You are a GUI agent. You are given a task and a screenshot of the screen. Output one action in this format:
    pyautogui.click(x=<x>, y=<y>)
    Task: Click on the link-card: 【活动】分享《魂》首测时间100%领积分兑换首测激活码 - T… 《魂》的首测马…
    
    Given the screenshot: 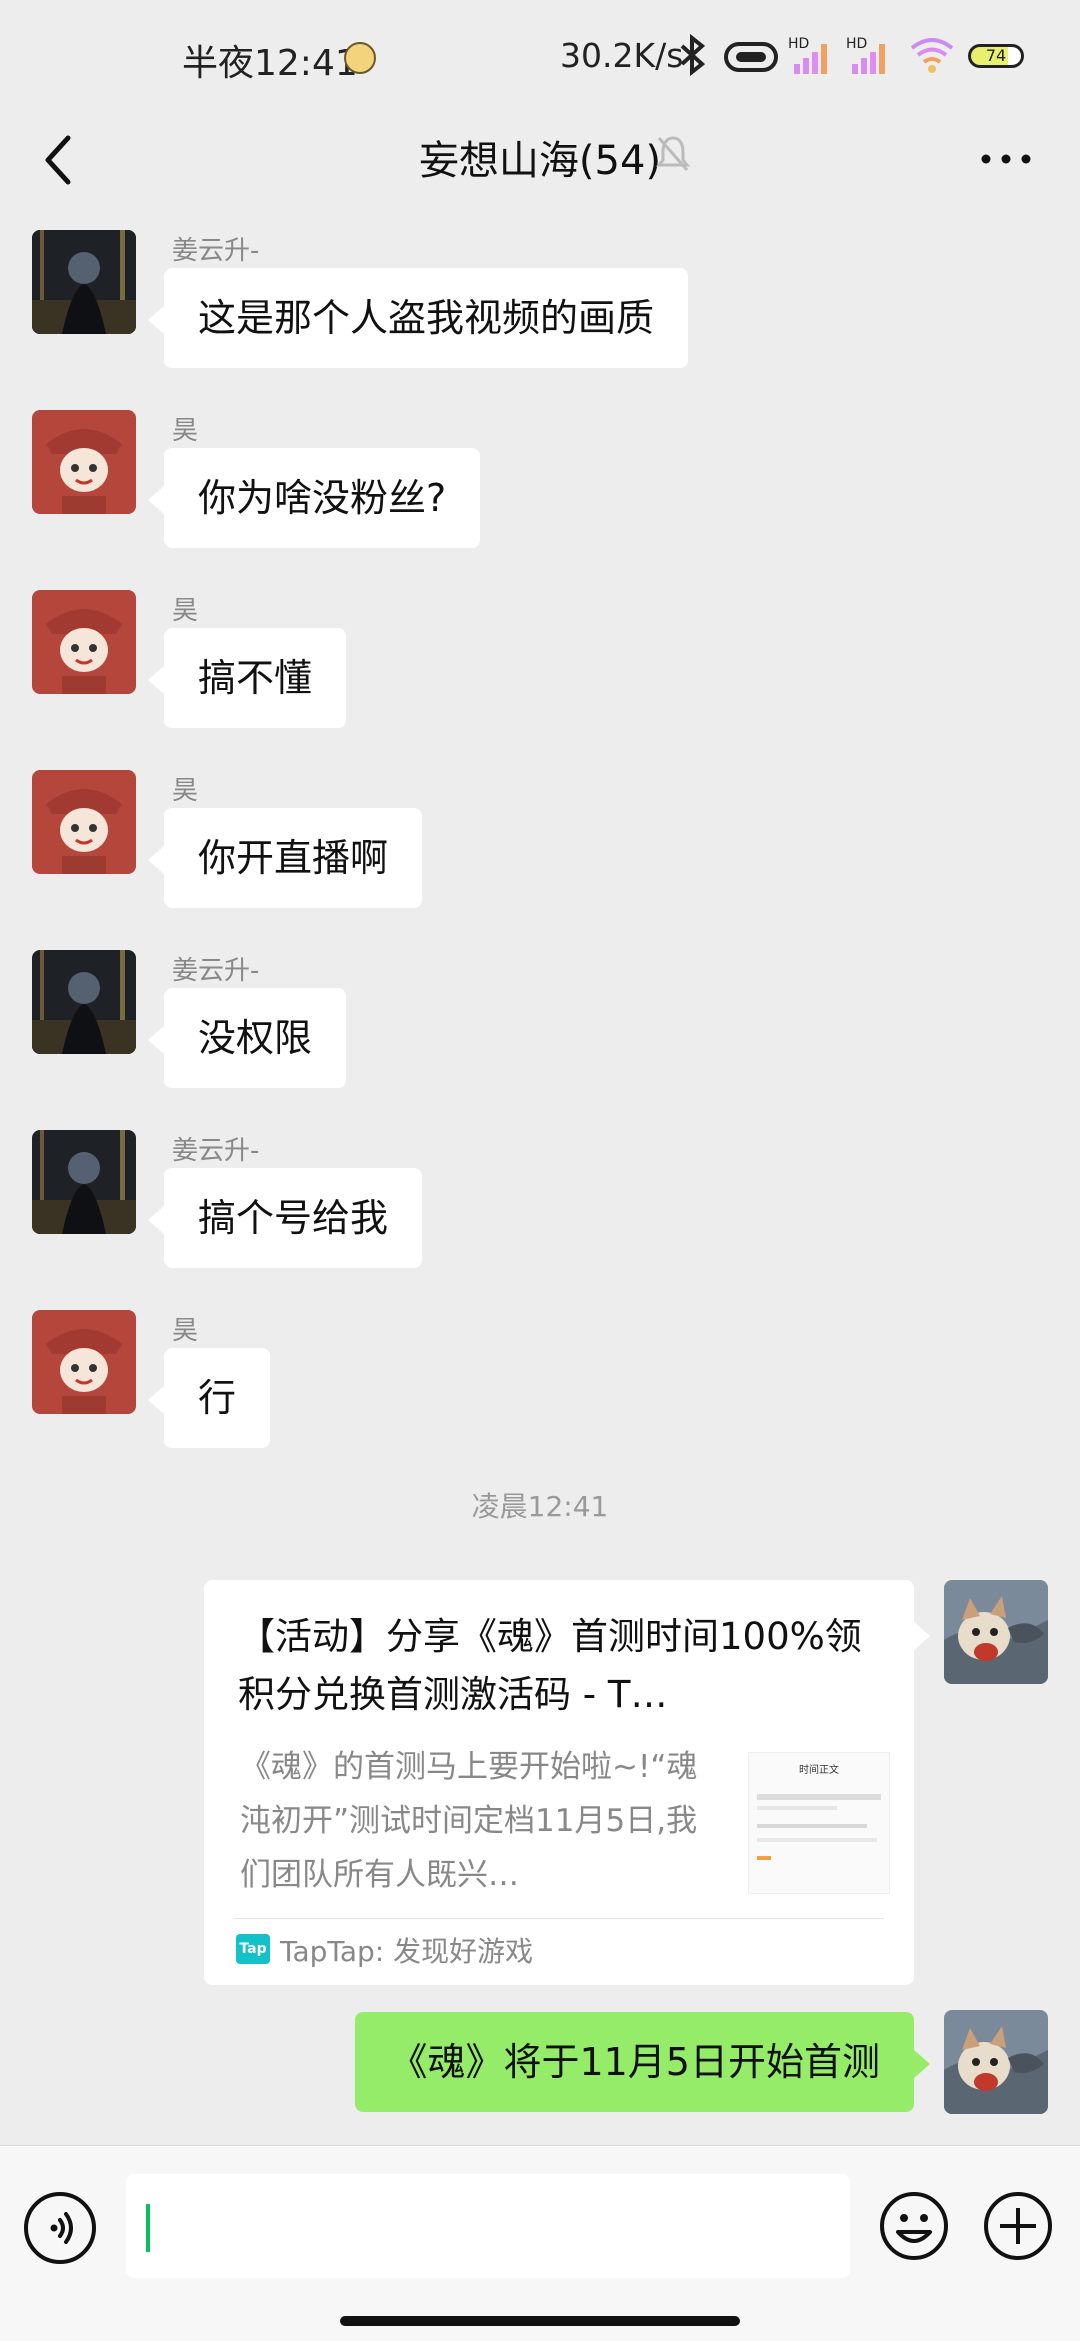 What is the action you would take?
    pyautogui.click(x=567, y=1782)
    